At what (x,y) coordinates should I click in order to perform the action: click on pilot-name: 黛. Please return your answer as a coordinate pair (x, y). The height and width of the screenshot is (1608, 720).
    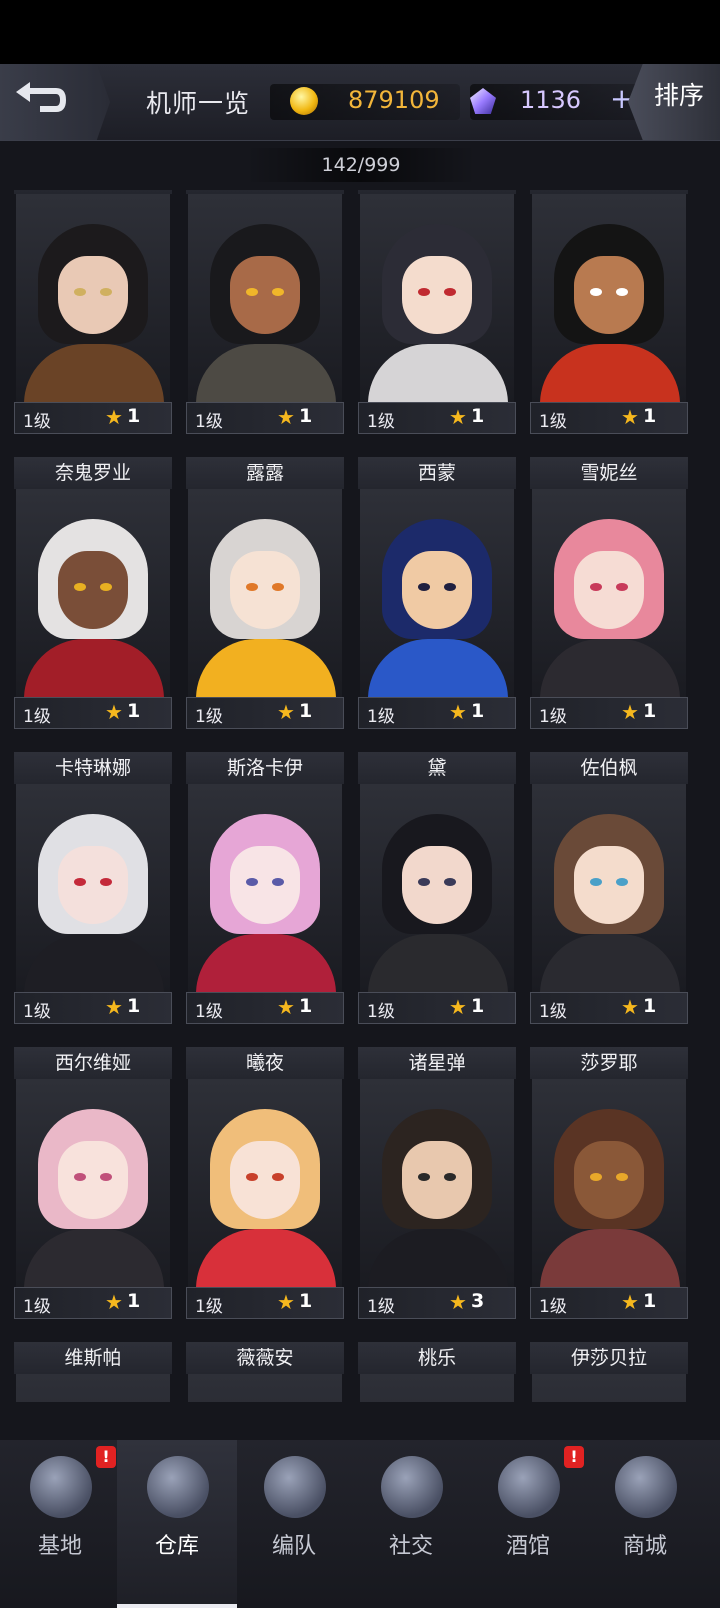
    Looking at the image, I should click on (437, 768).